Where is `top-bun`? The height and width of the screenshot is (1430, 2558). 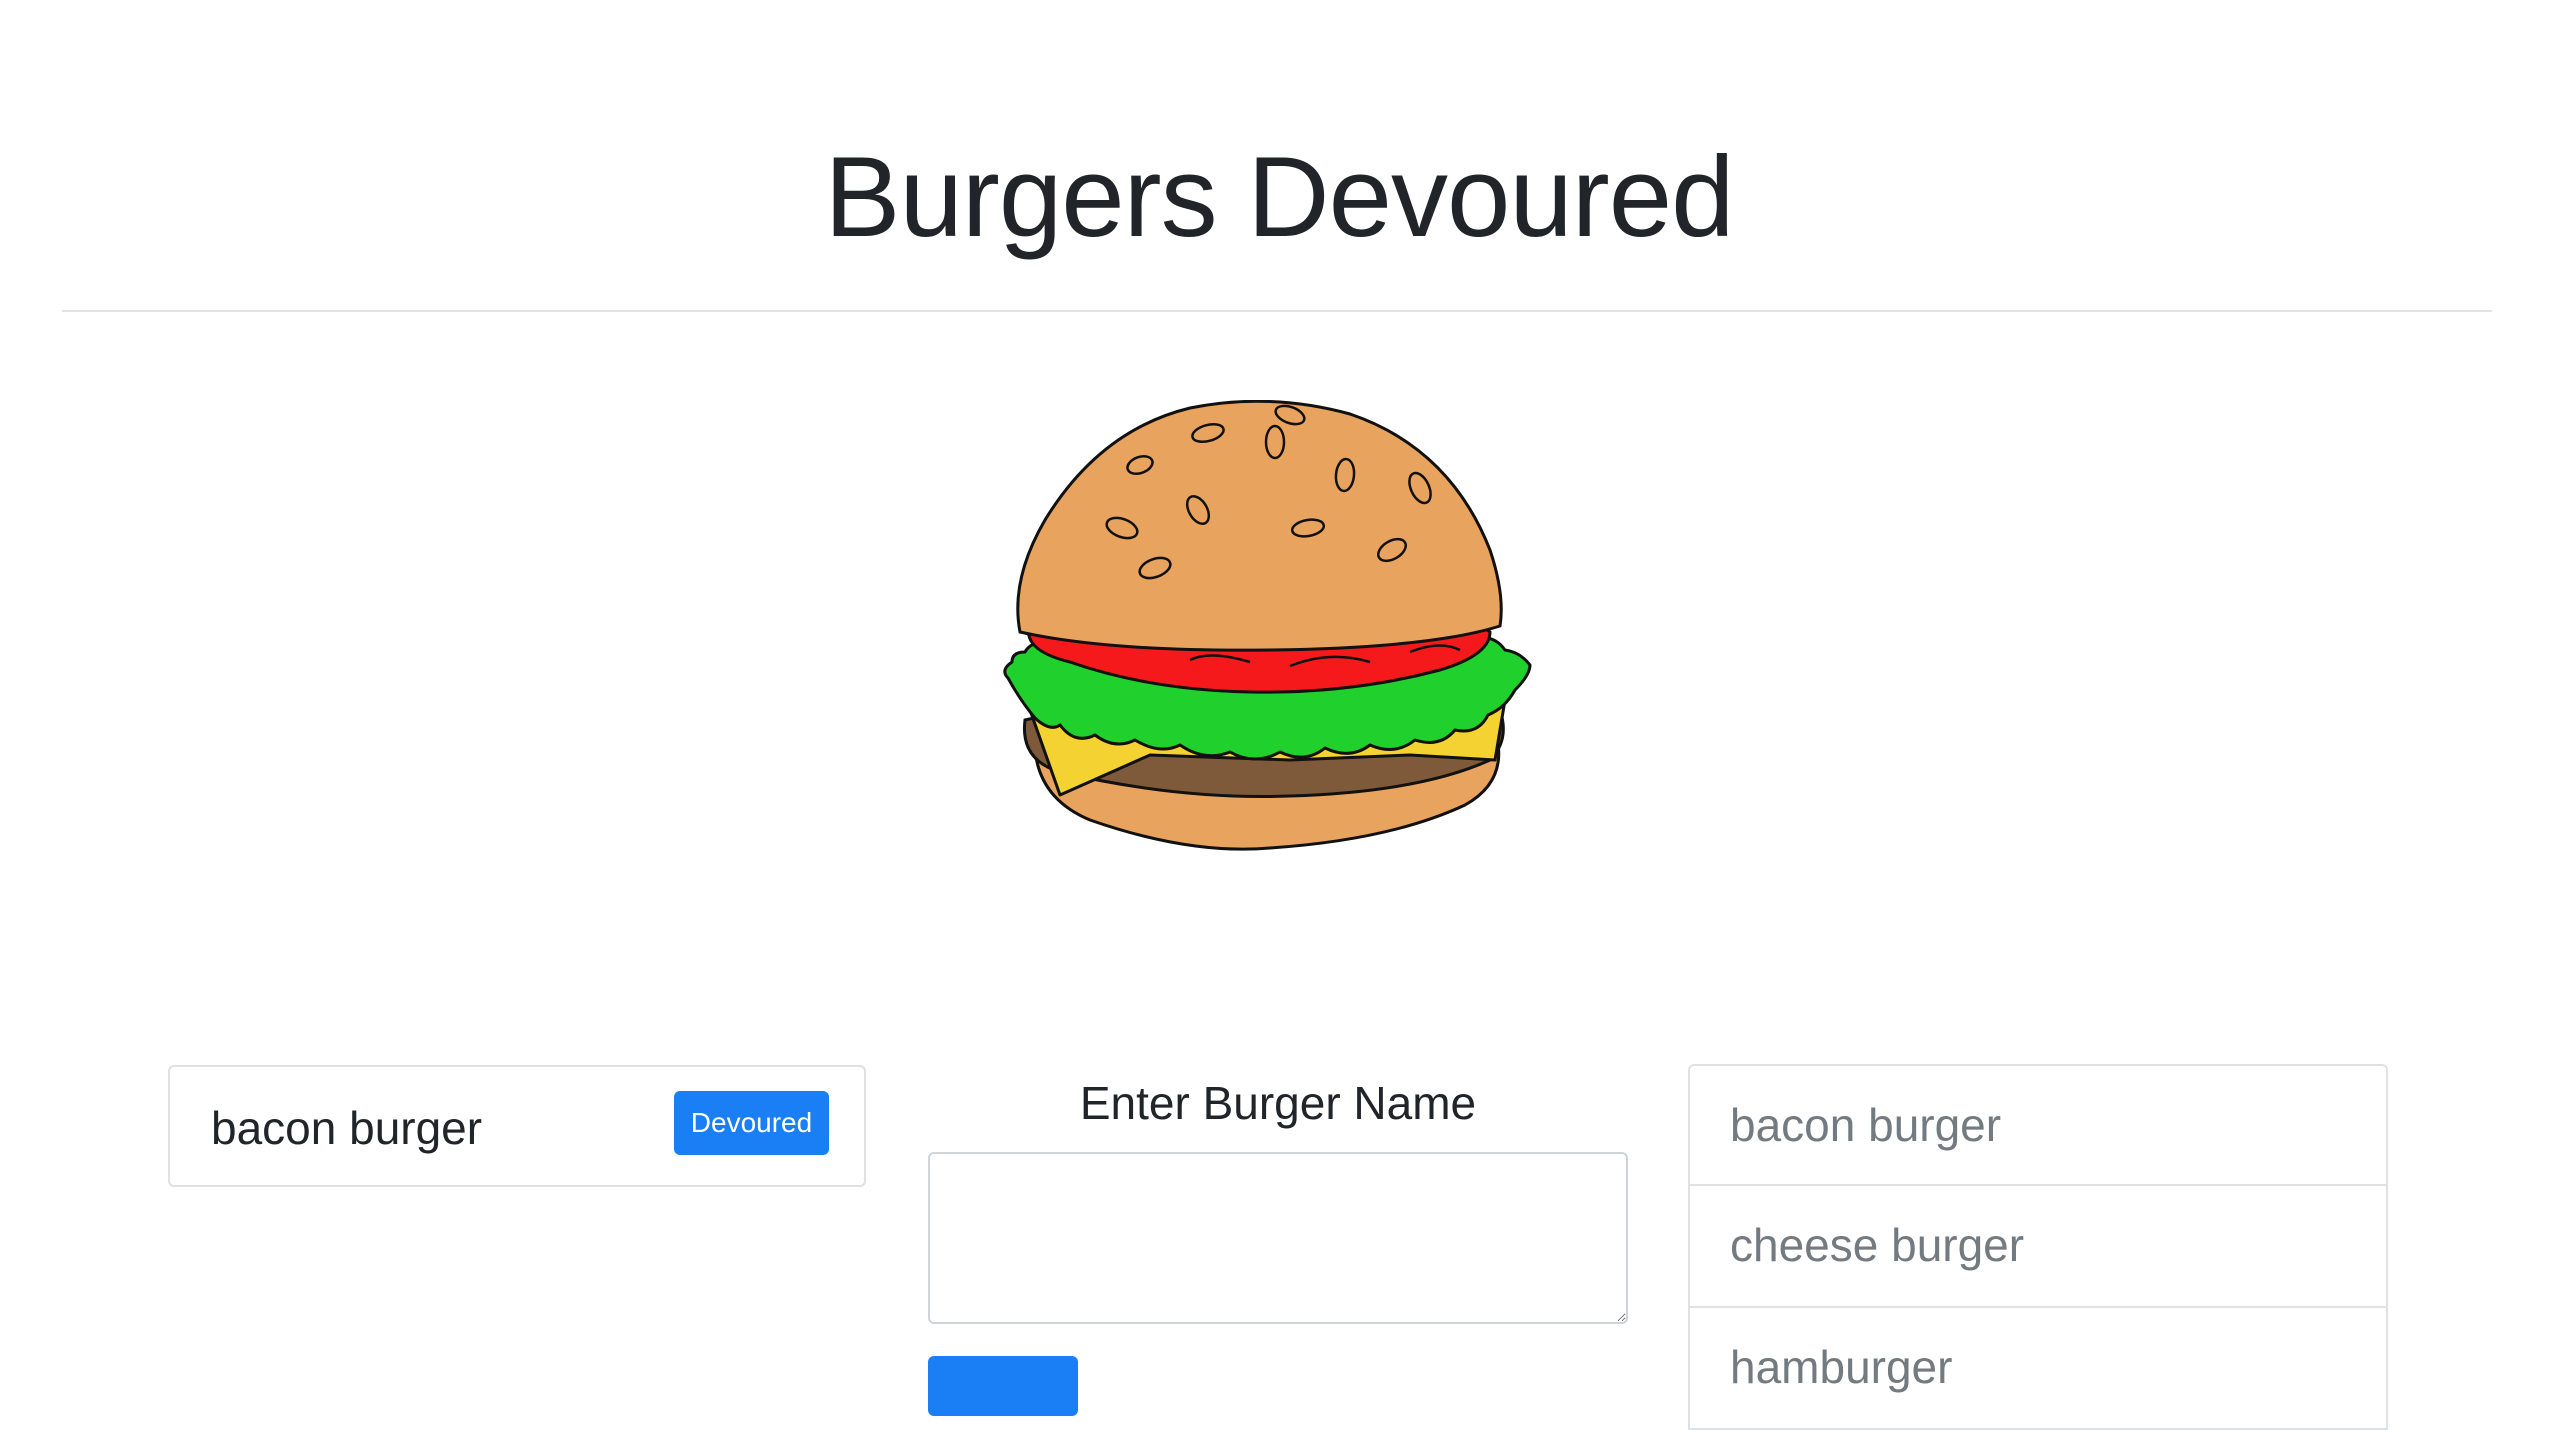
top-bun is located at coordinates (1259, 526).